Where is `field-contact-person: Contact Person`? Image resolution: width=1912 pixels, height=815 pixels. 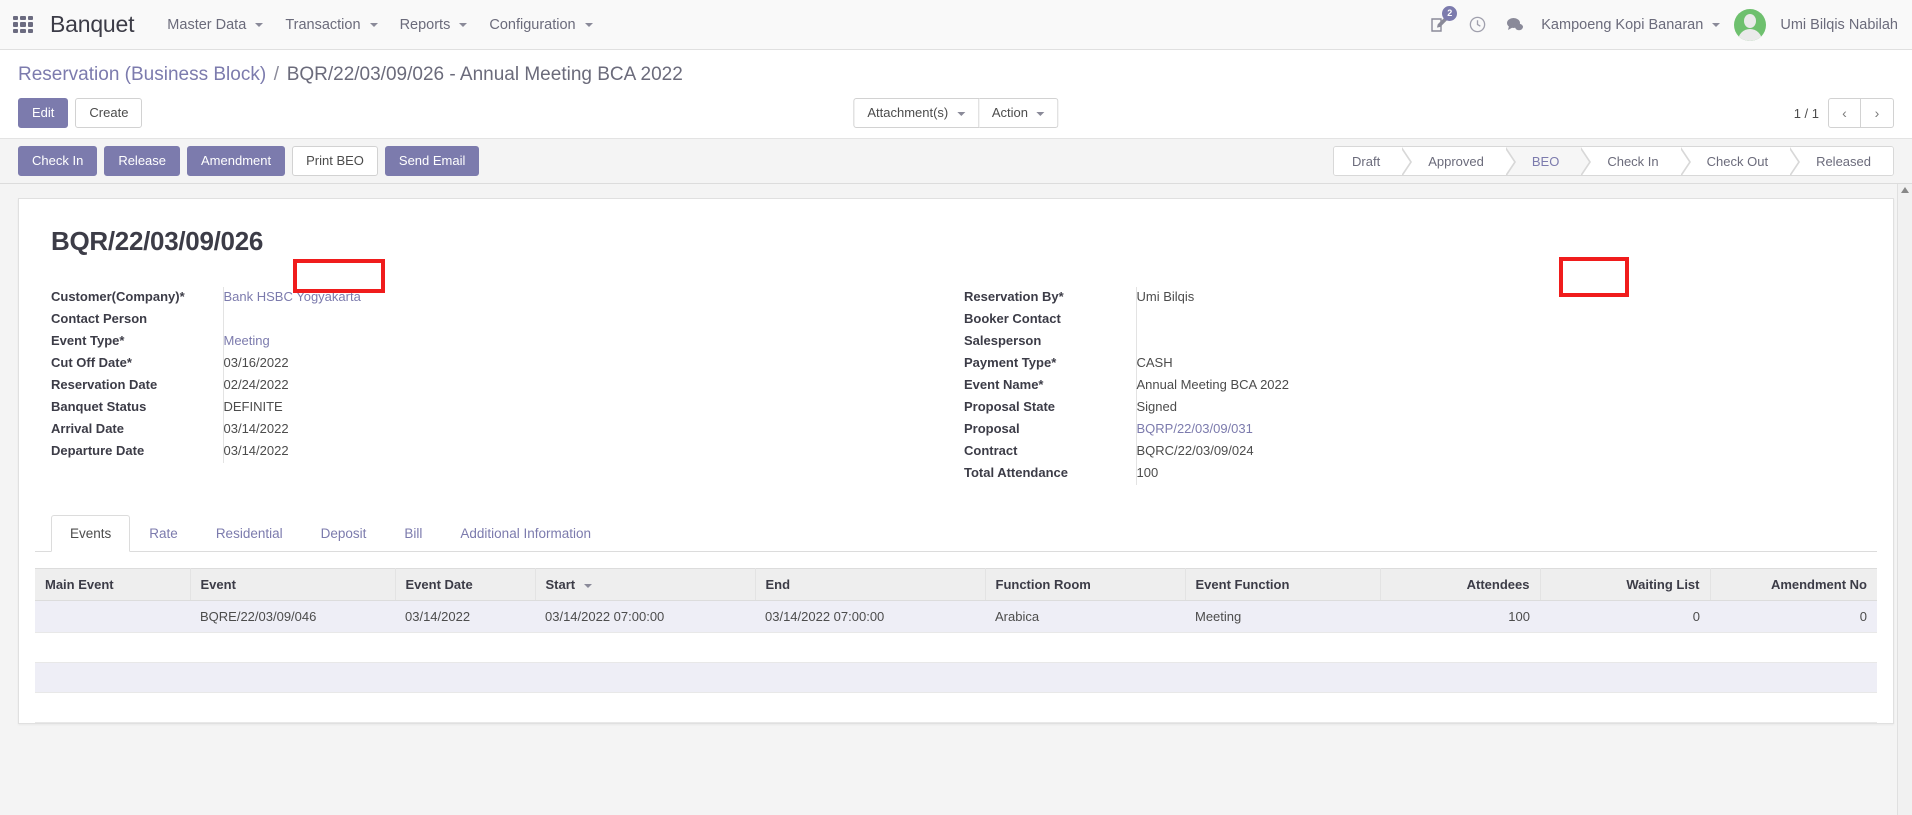
field-contact-person: Contact Person is located at coordinates (503, 320).